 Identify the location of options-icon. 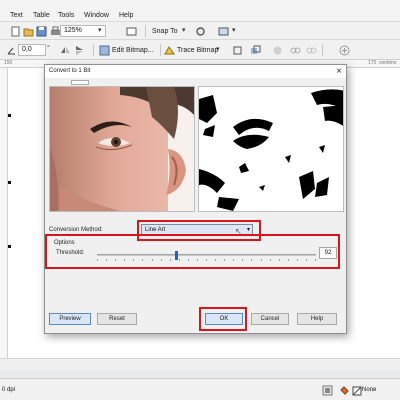
(200, 31).